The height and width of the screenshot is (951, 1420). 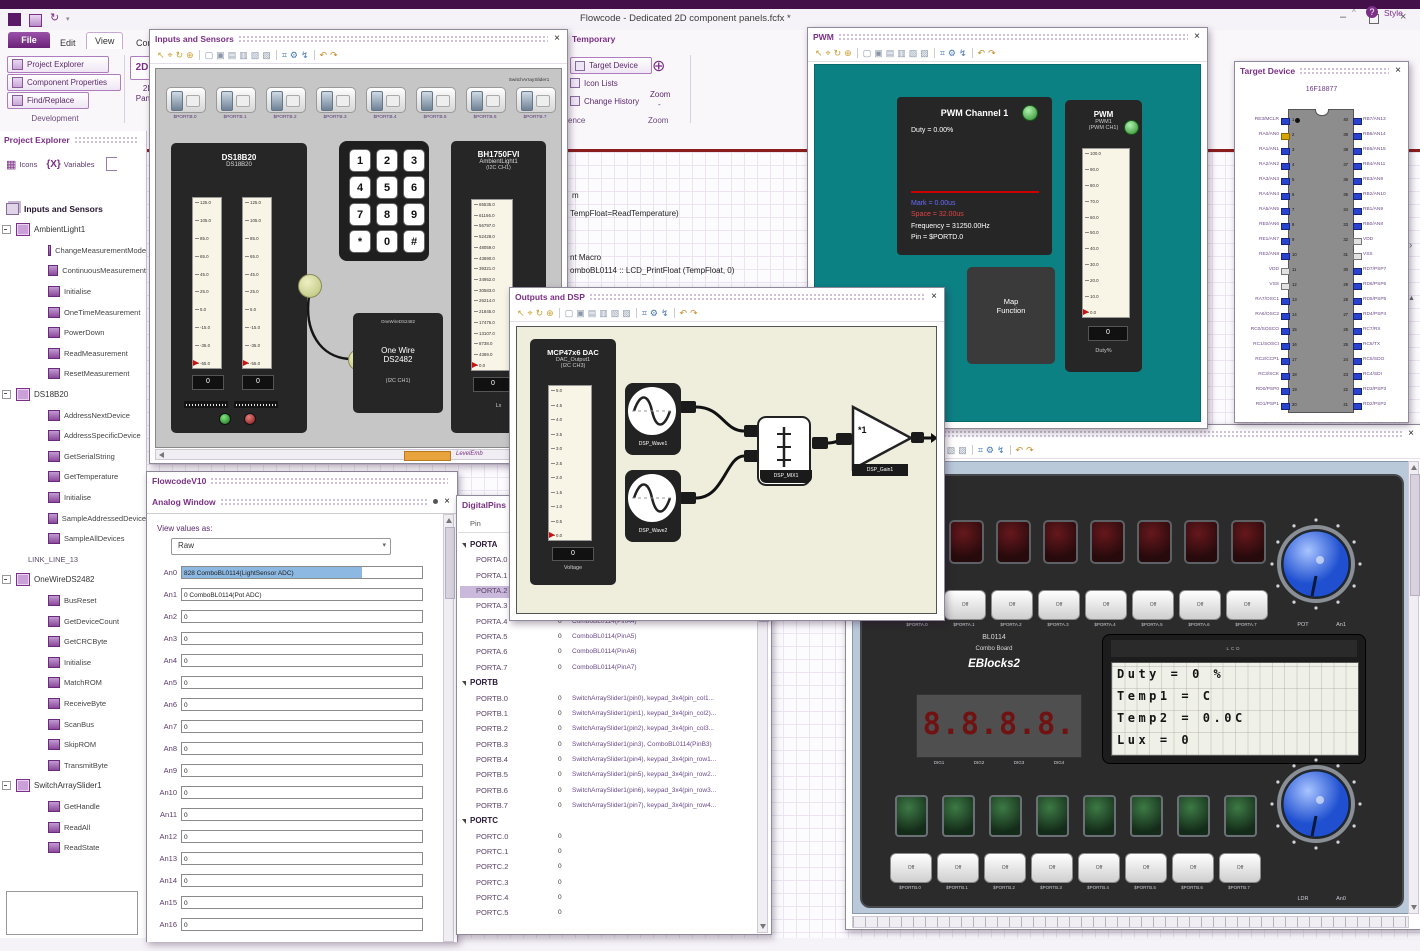 What do you see at coordinates (35, 20) in the screenshot?
I see `save-icon` at bounding box center [35, 20].